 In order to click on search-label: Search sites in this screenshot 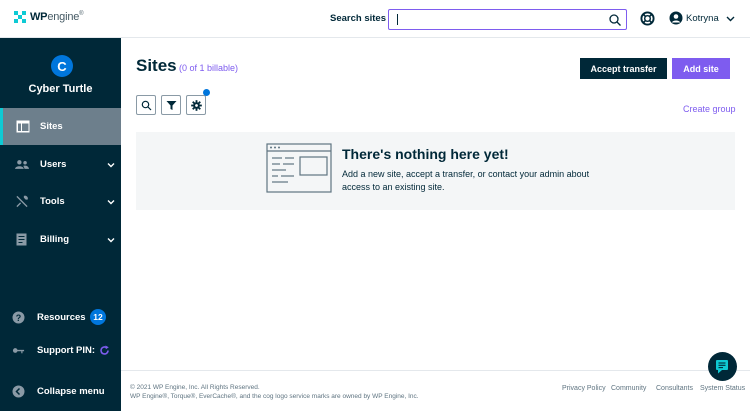, I will do `click(358, 18)`.